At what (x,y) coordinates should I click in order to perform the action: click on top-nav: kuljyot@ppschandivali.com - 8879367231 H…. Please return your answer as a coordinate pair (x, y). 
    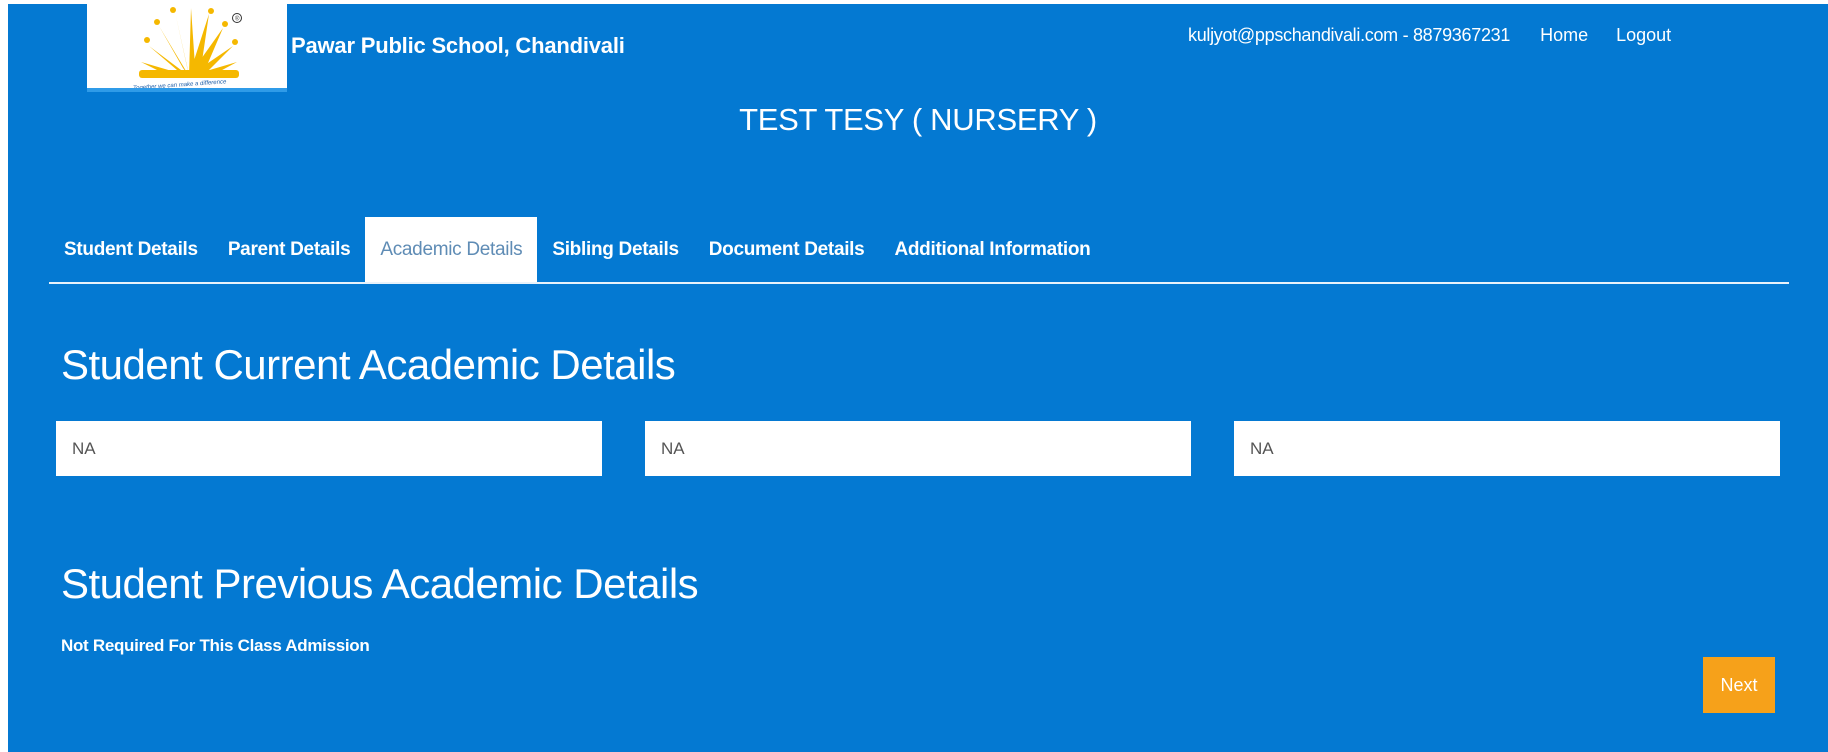
    Looking at the image, I should click on (1443, 35).